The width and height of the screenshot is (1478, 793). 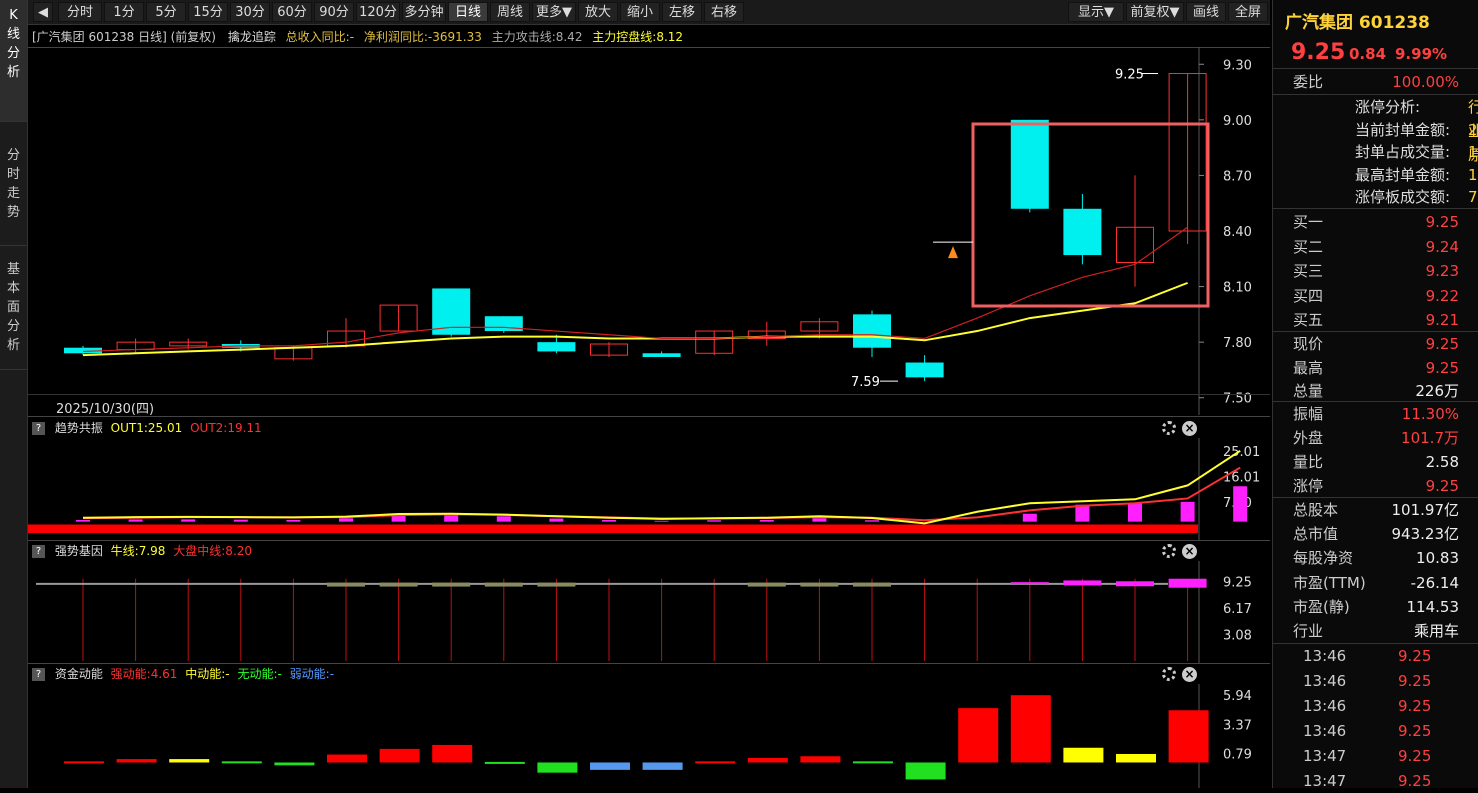 What do you see at coordinates (1375, 607) in the screenshot?
I see `fundamental-row: 市盈(静) 114.53` at bounding box center [1375, 607].